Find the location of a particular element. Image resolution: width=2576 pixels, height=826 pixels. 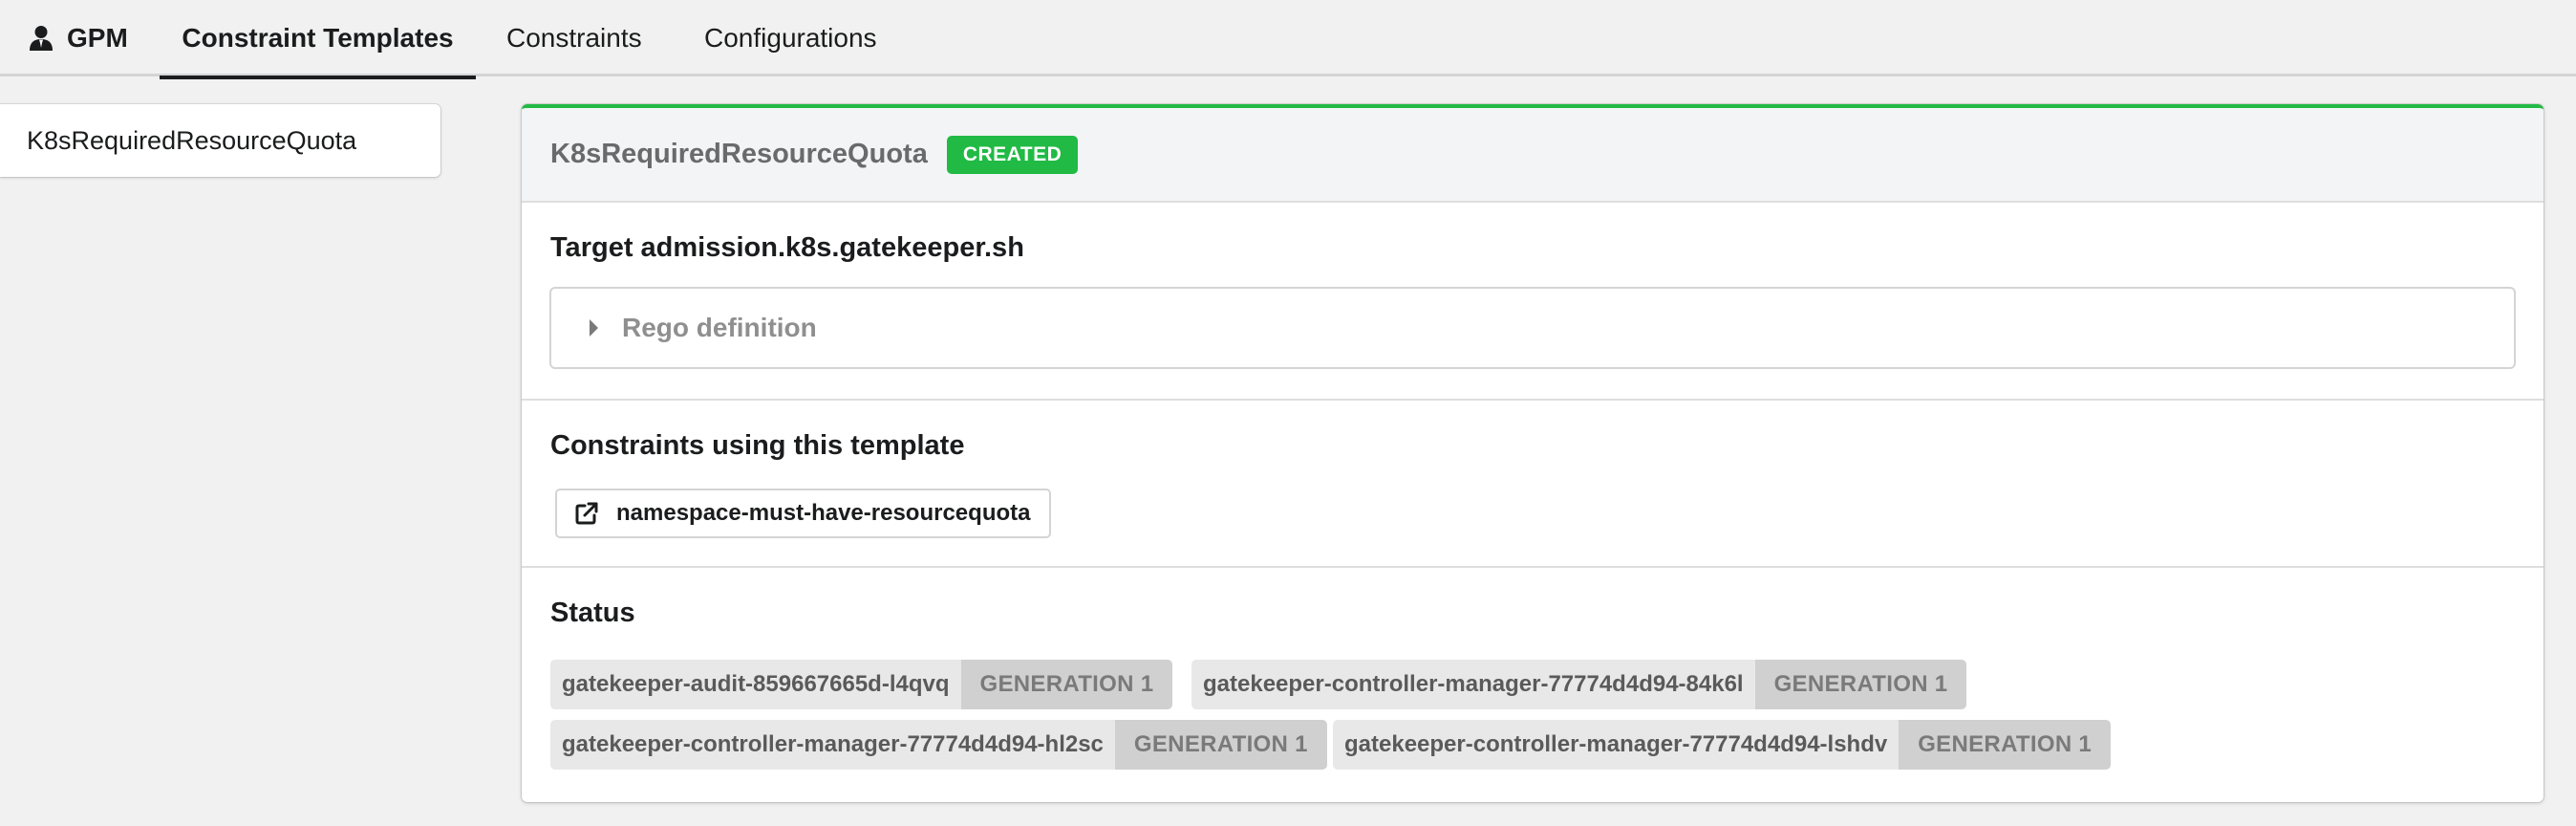

constraint-link-label: namespace-must-have-resourcequota is located at coordinates (823, 513).